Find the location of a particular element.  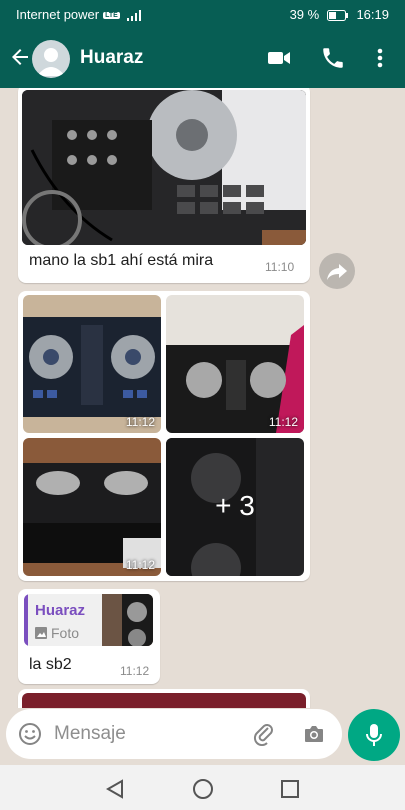

message-time: 11:12 is located at coordinates (135, 671).